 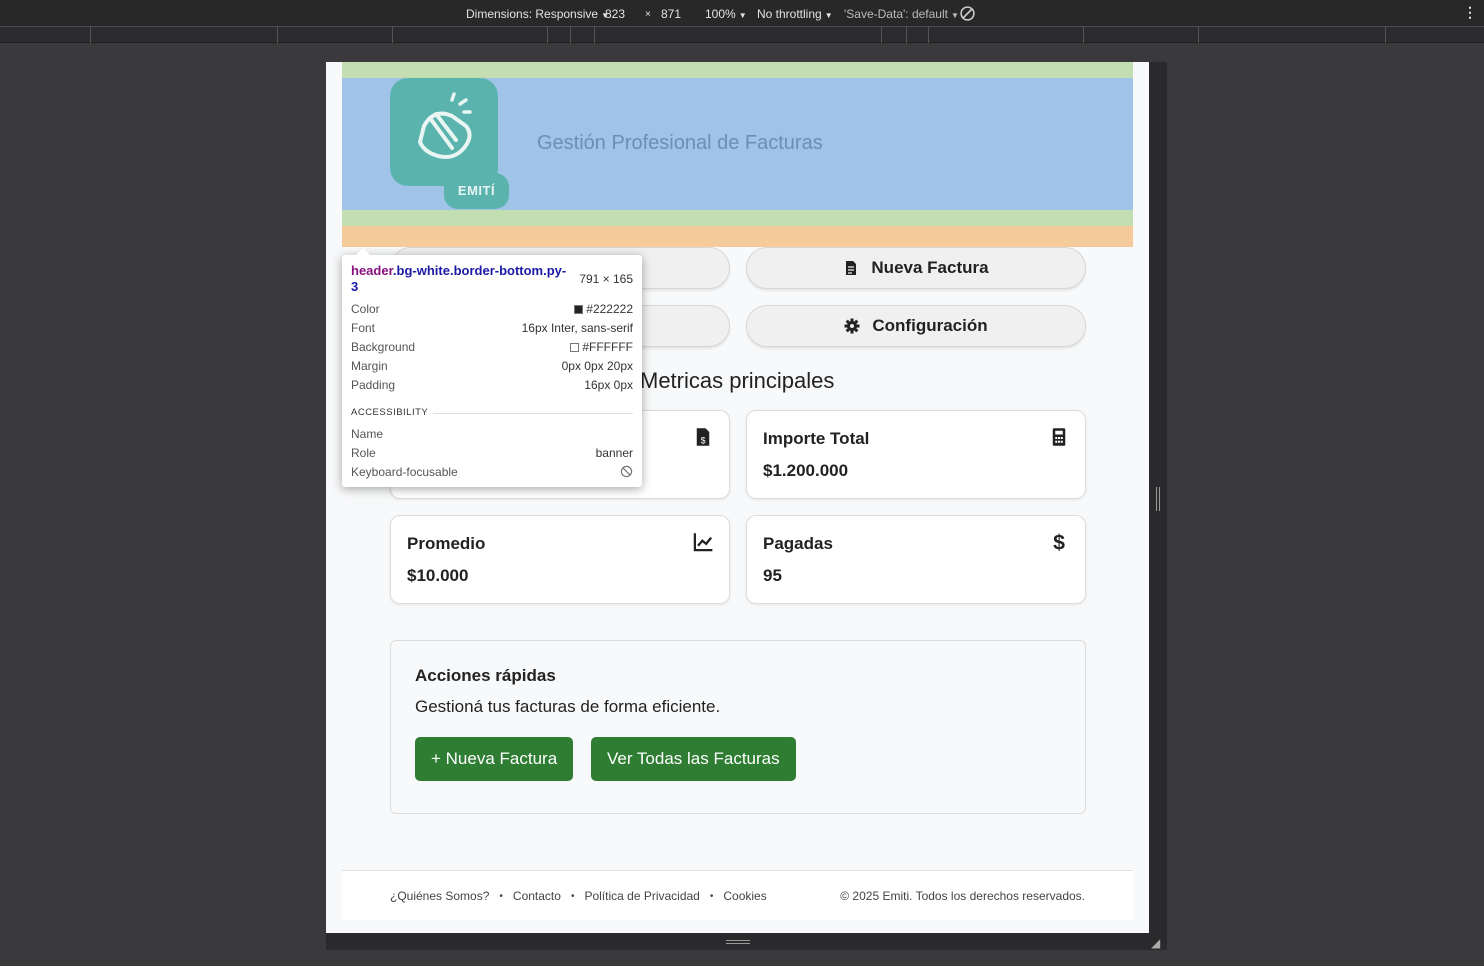 I want to click on new-invoice-button: Nueva Factura, so click(x=916, y=268).